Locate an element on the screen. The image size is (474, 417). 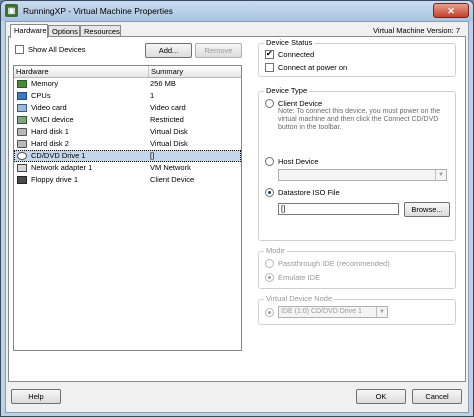
hardware-row-memory: Memory 256 MB is located at coordinates (127, 84).